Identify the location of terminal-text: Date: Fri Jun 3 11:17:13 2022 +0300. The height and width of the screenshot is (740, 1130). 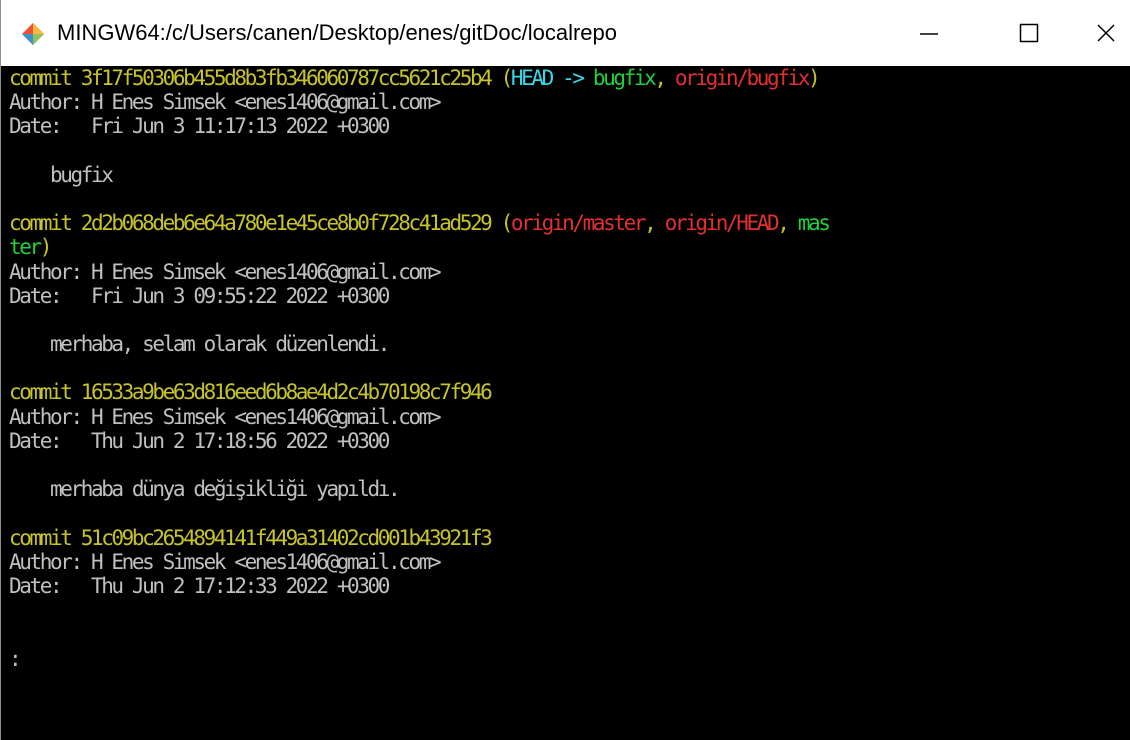
(199, 126).